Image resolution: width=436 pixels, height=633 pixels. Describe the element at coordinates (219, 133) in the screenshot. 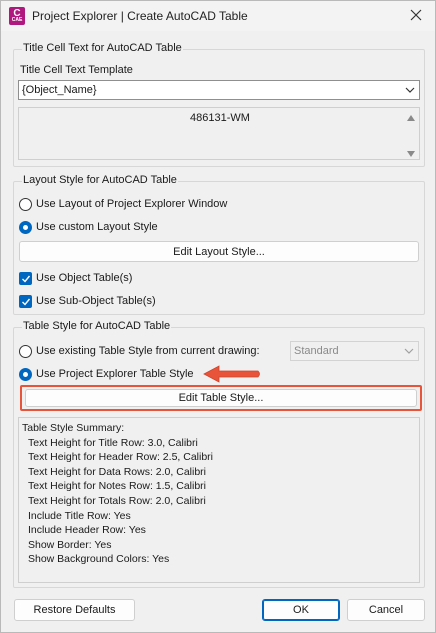

I see `title-preview-box: 486131-WM` at that location.